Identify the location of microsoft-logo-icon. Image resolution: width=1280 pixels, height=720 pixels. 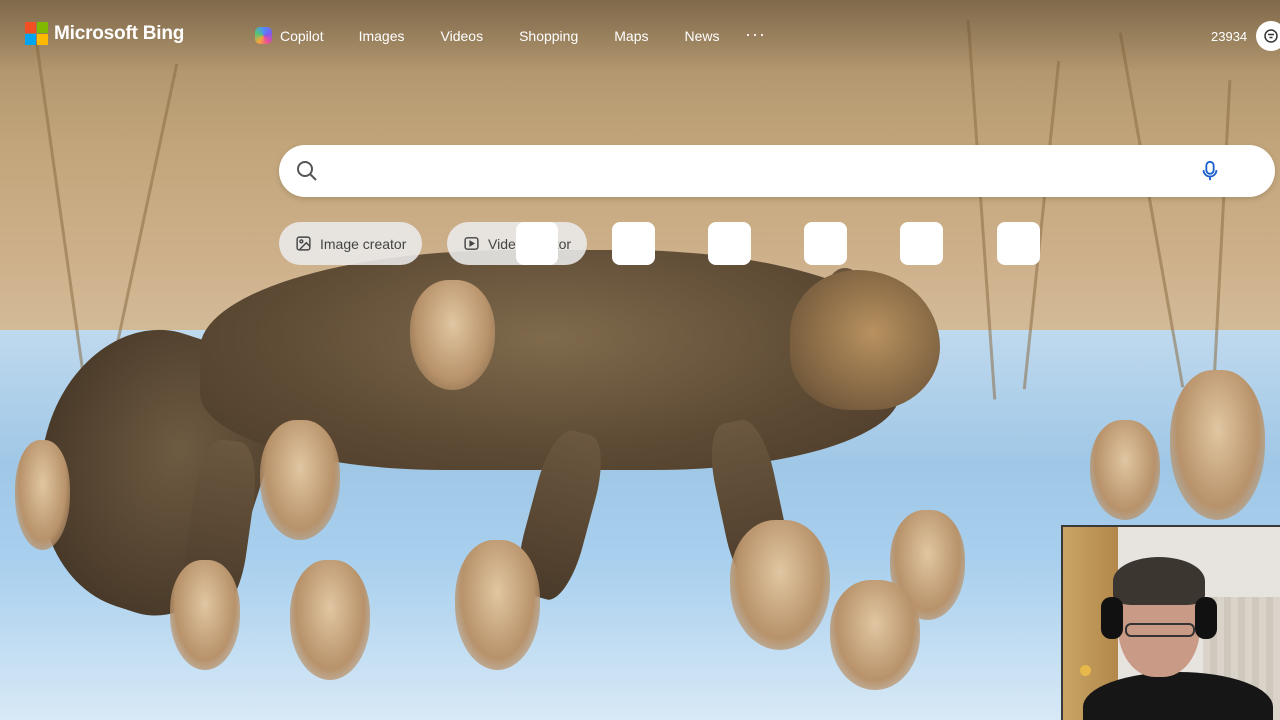
(36, 33).